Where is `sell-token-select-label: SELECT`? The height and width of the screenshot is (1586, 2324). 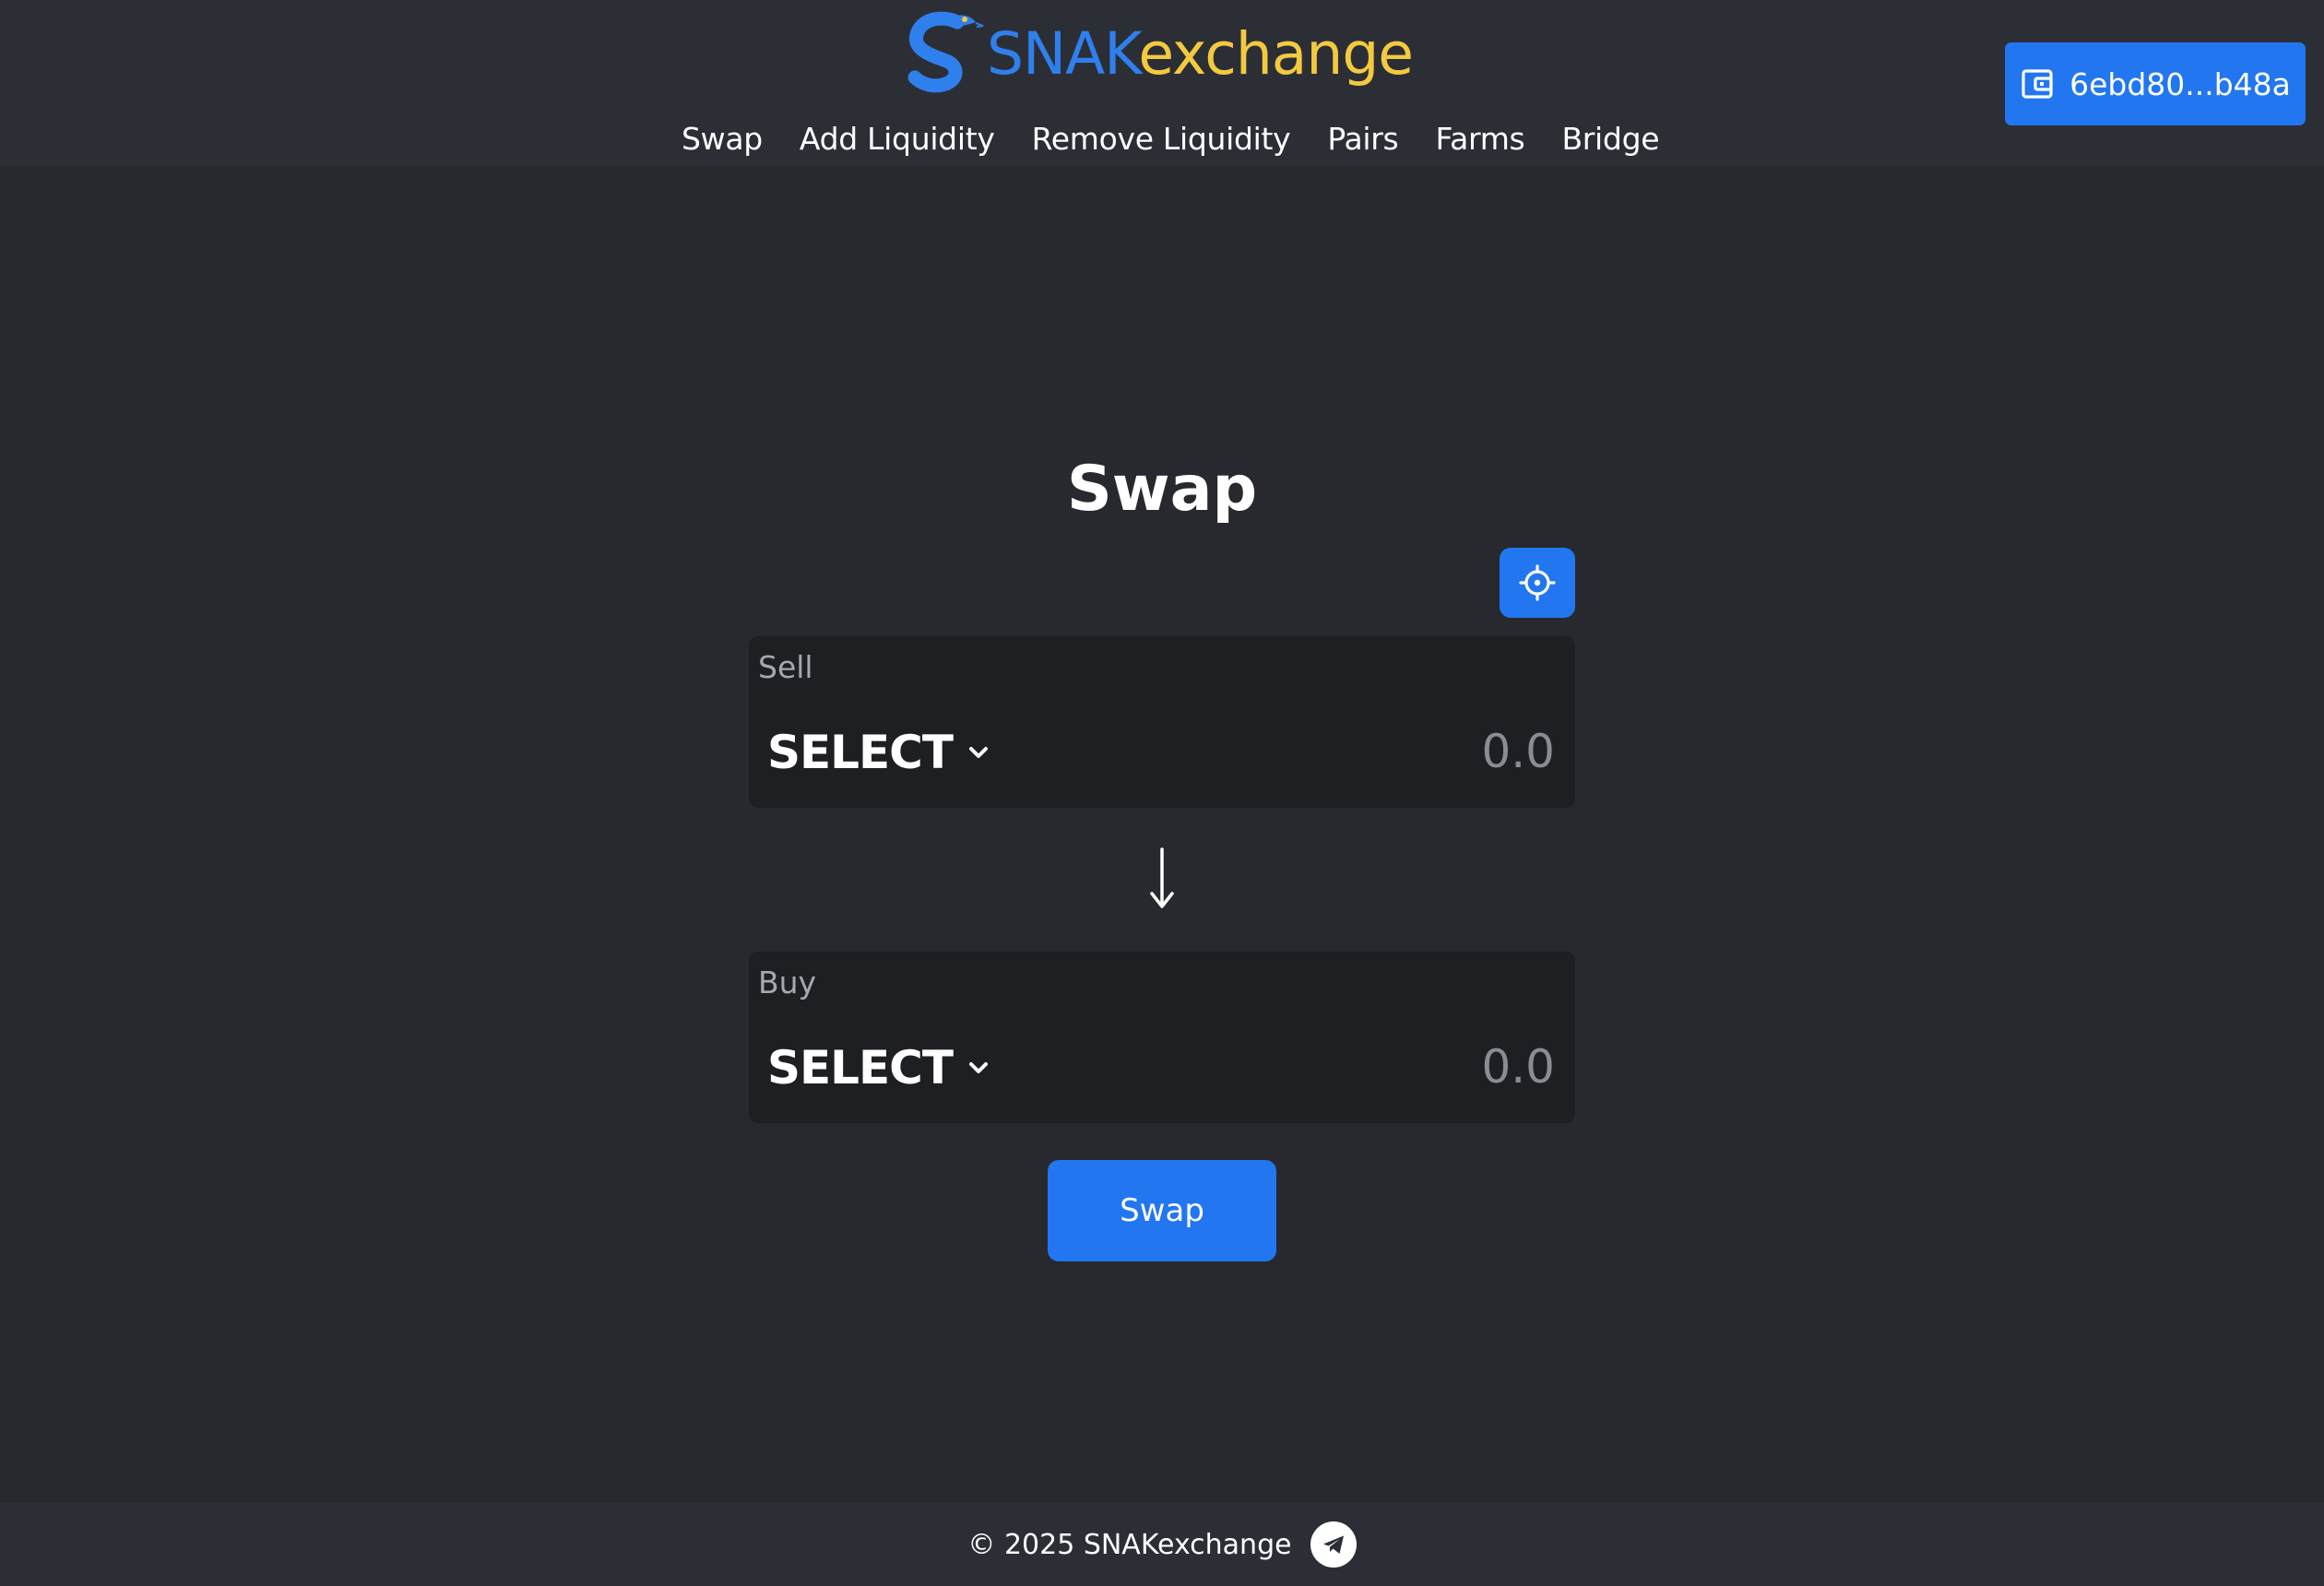 sell-token-select-label: SELECT is located at coordinates (860, 752).